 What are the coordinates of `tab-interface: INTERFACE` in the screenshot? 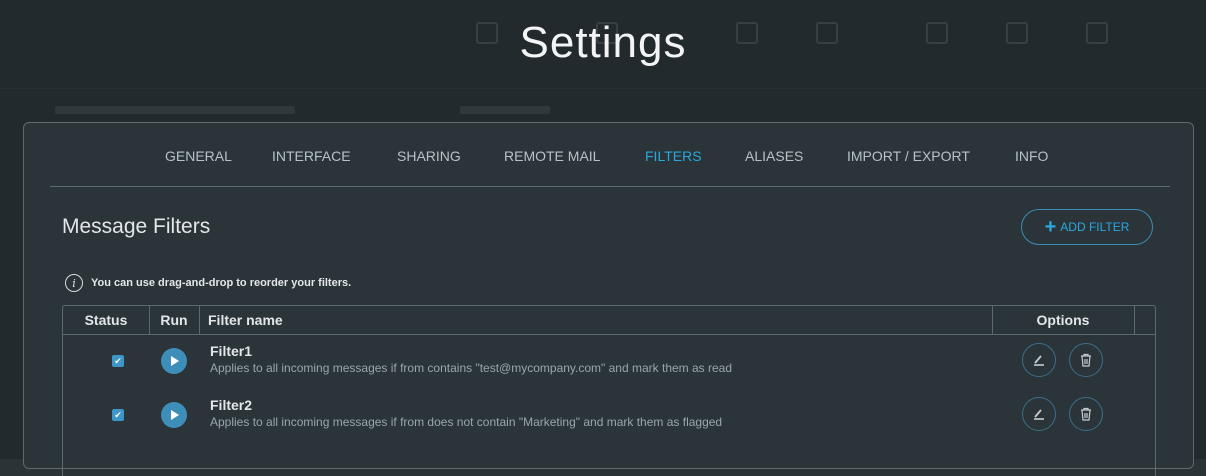 It's located at (311, 156).